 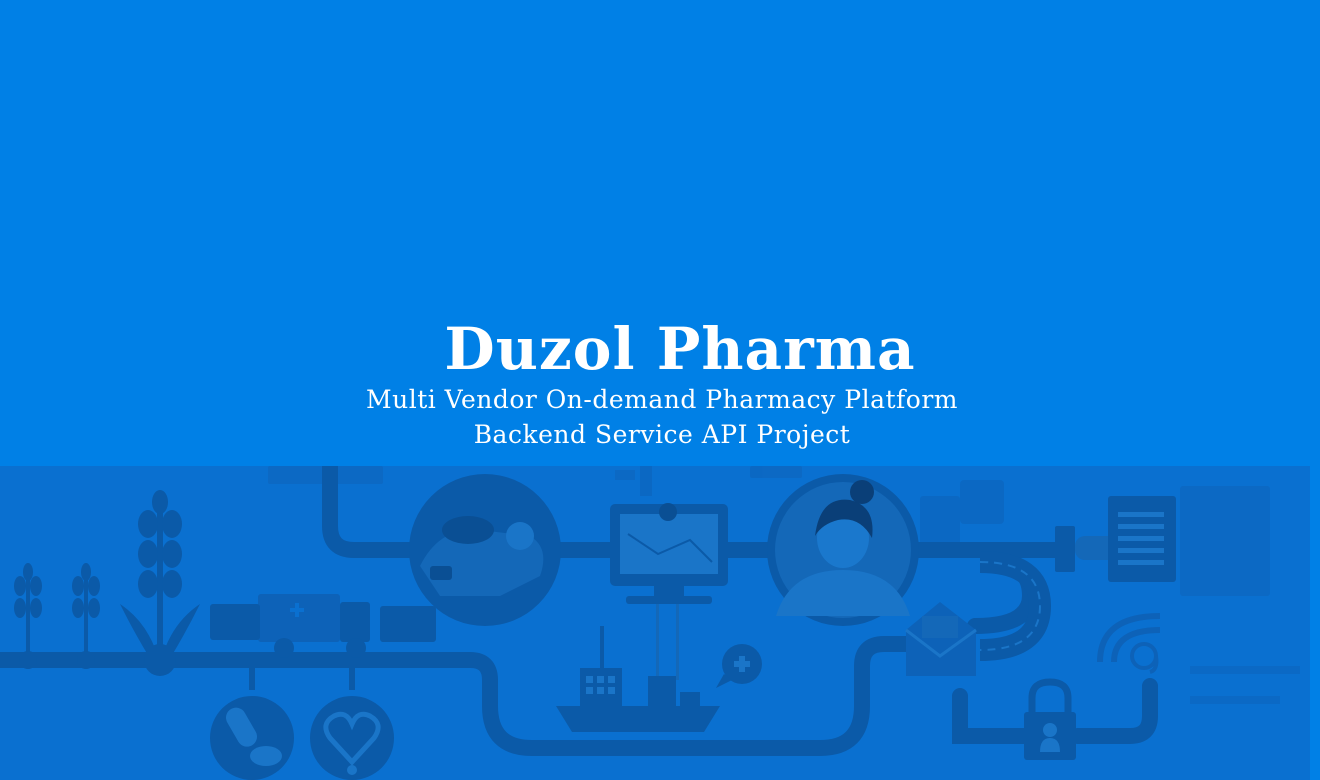 What do you see at coordinates (1315, 623) in the screenshot?
I see `band-edge` at bounding box center [1315, 623].